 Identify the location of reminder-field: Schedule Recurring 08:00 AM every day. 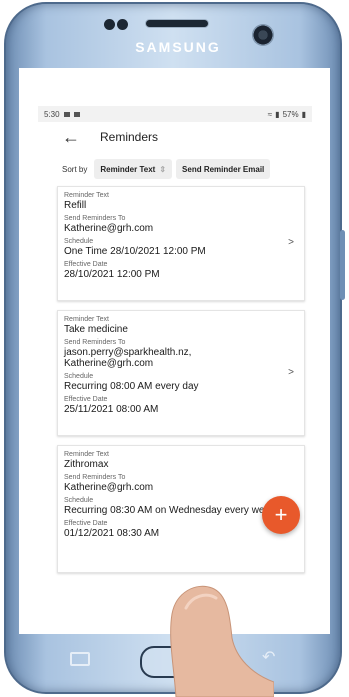
(181, 382).